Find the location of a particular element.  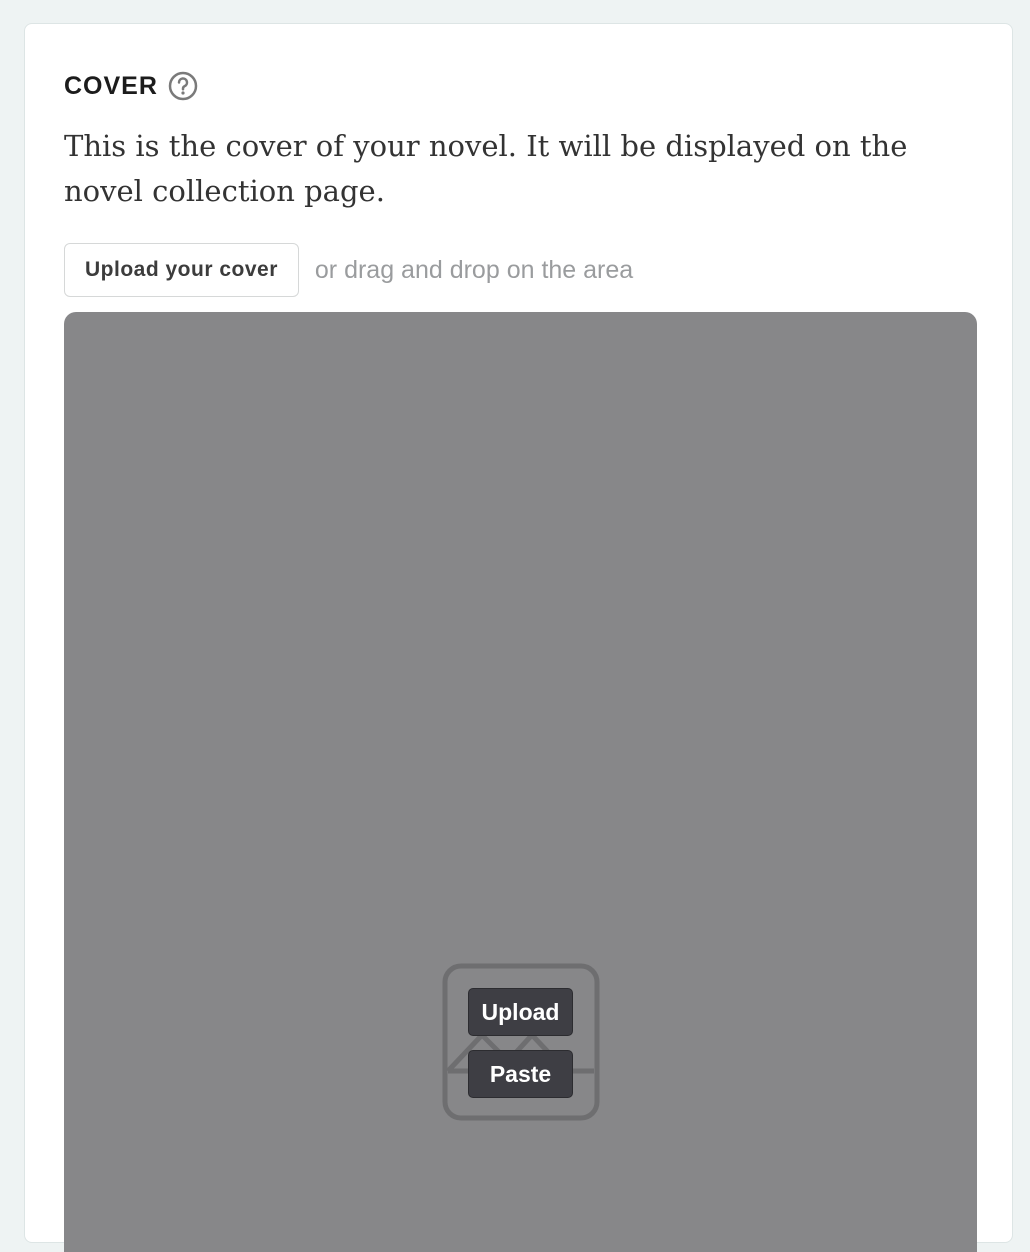

upload-cover-button: Upload your cover is located at coordinates (181, 270).